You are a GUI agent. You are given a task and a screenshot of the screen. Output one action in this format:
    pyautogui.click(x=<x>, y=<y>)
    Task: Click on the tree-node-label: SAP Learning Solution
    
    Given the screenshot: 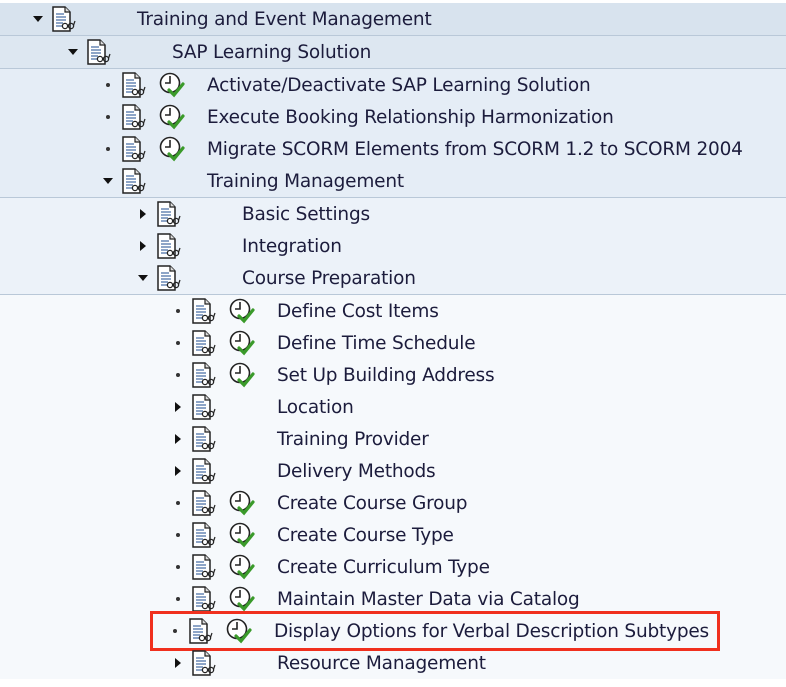 What is the action you would take?
    pyautogui.click(x=272, y=52)
    